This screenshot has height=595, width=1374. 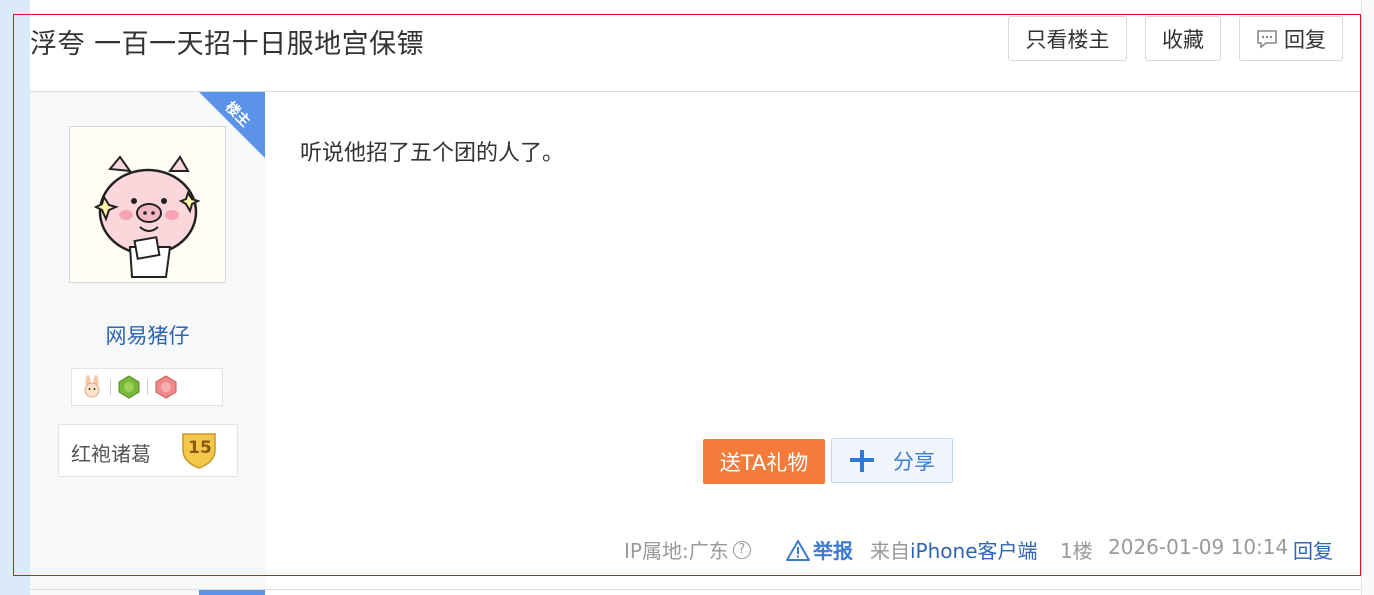 I want to click on author-badges, so click(x=147, y=387).